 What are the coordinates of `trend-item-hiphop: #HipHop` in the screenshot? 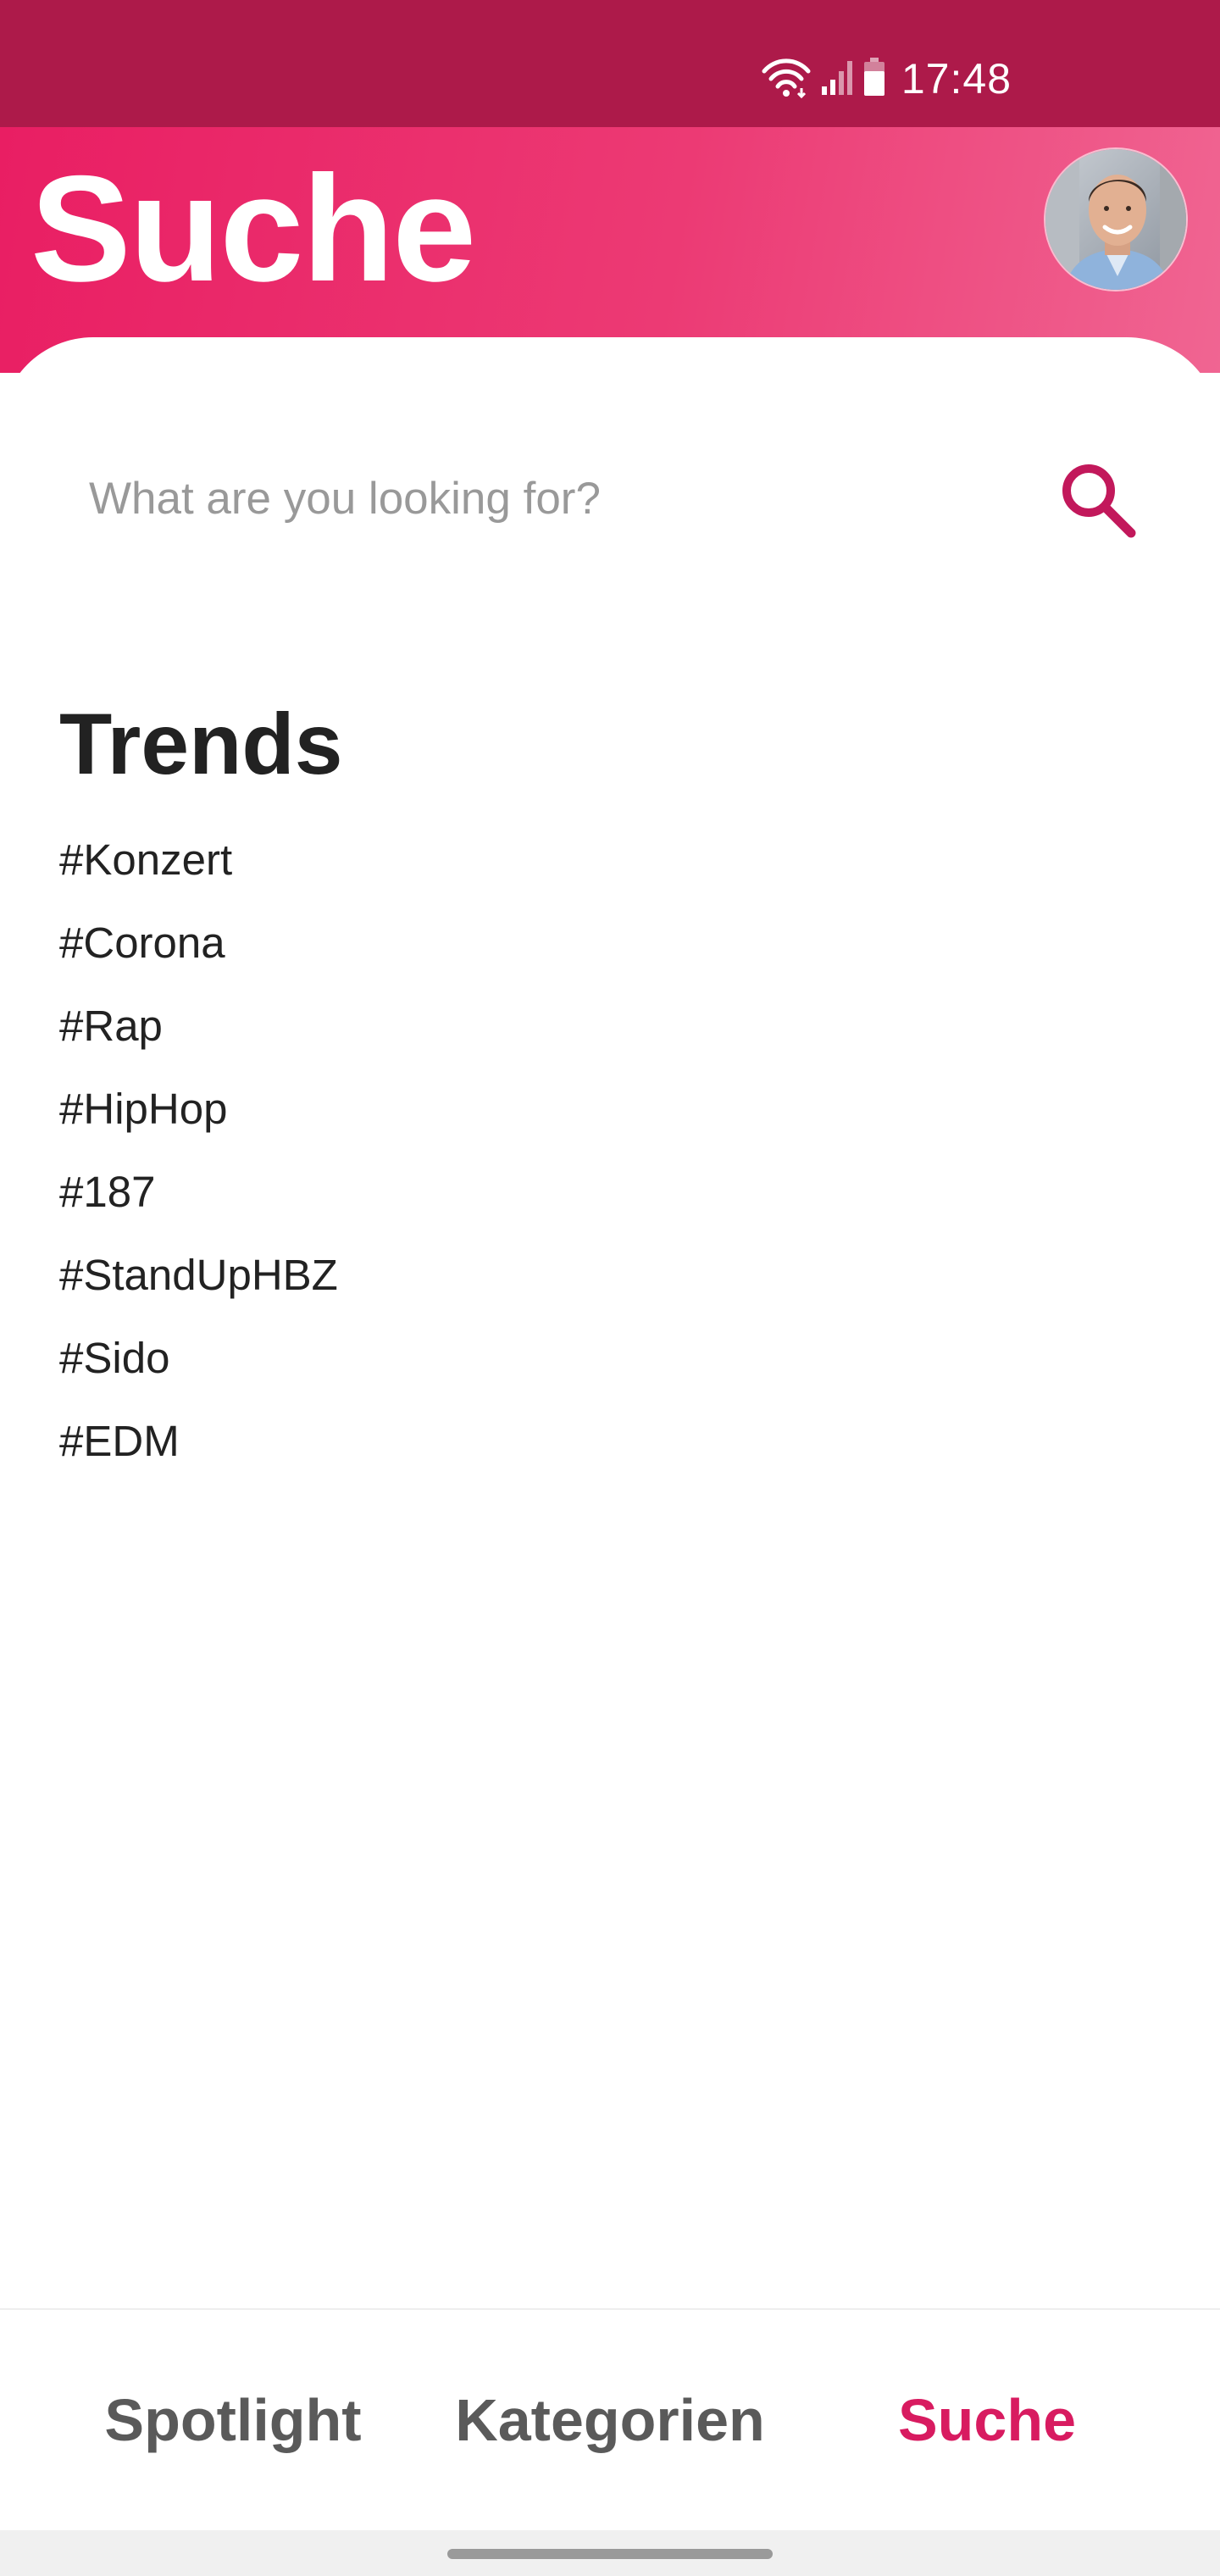 It's located at (198, 1109).